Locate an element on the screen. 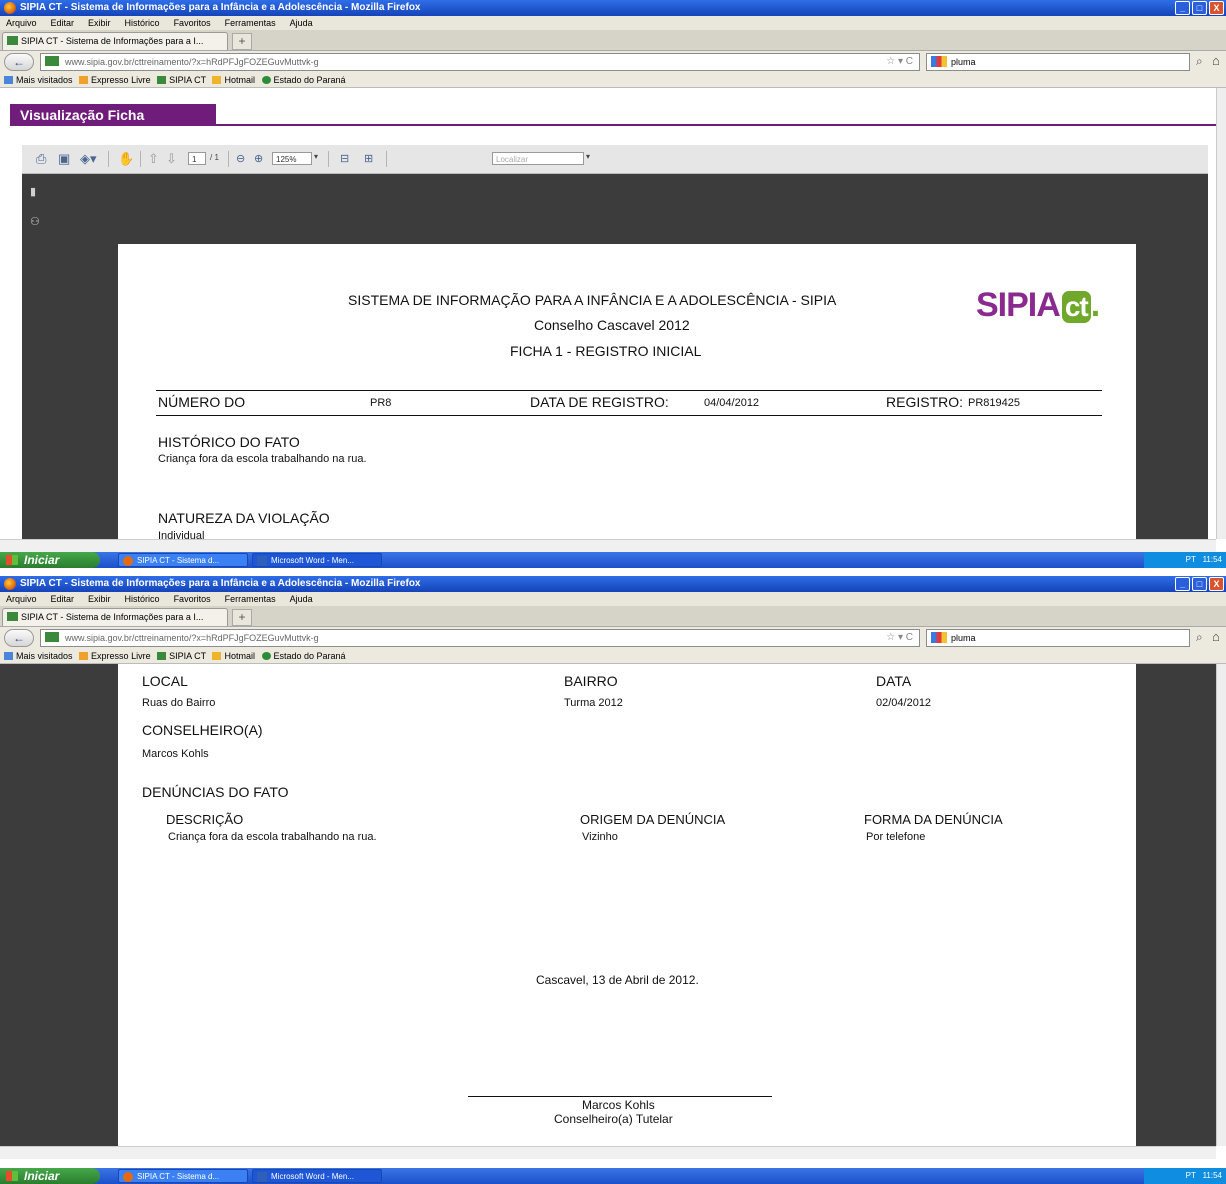 This screenshot has height=1184, width=1226. prev-page-icon: ⇧ is located at coordinates (153, 159).